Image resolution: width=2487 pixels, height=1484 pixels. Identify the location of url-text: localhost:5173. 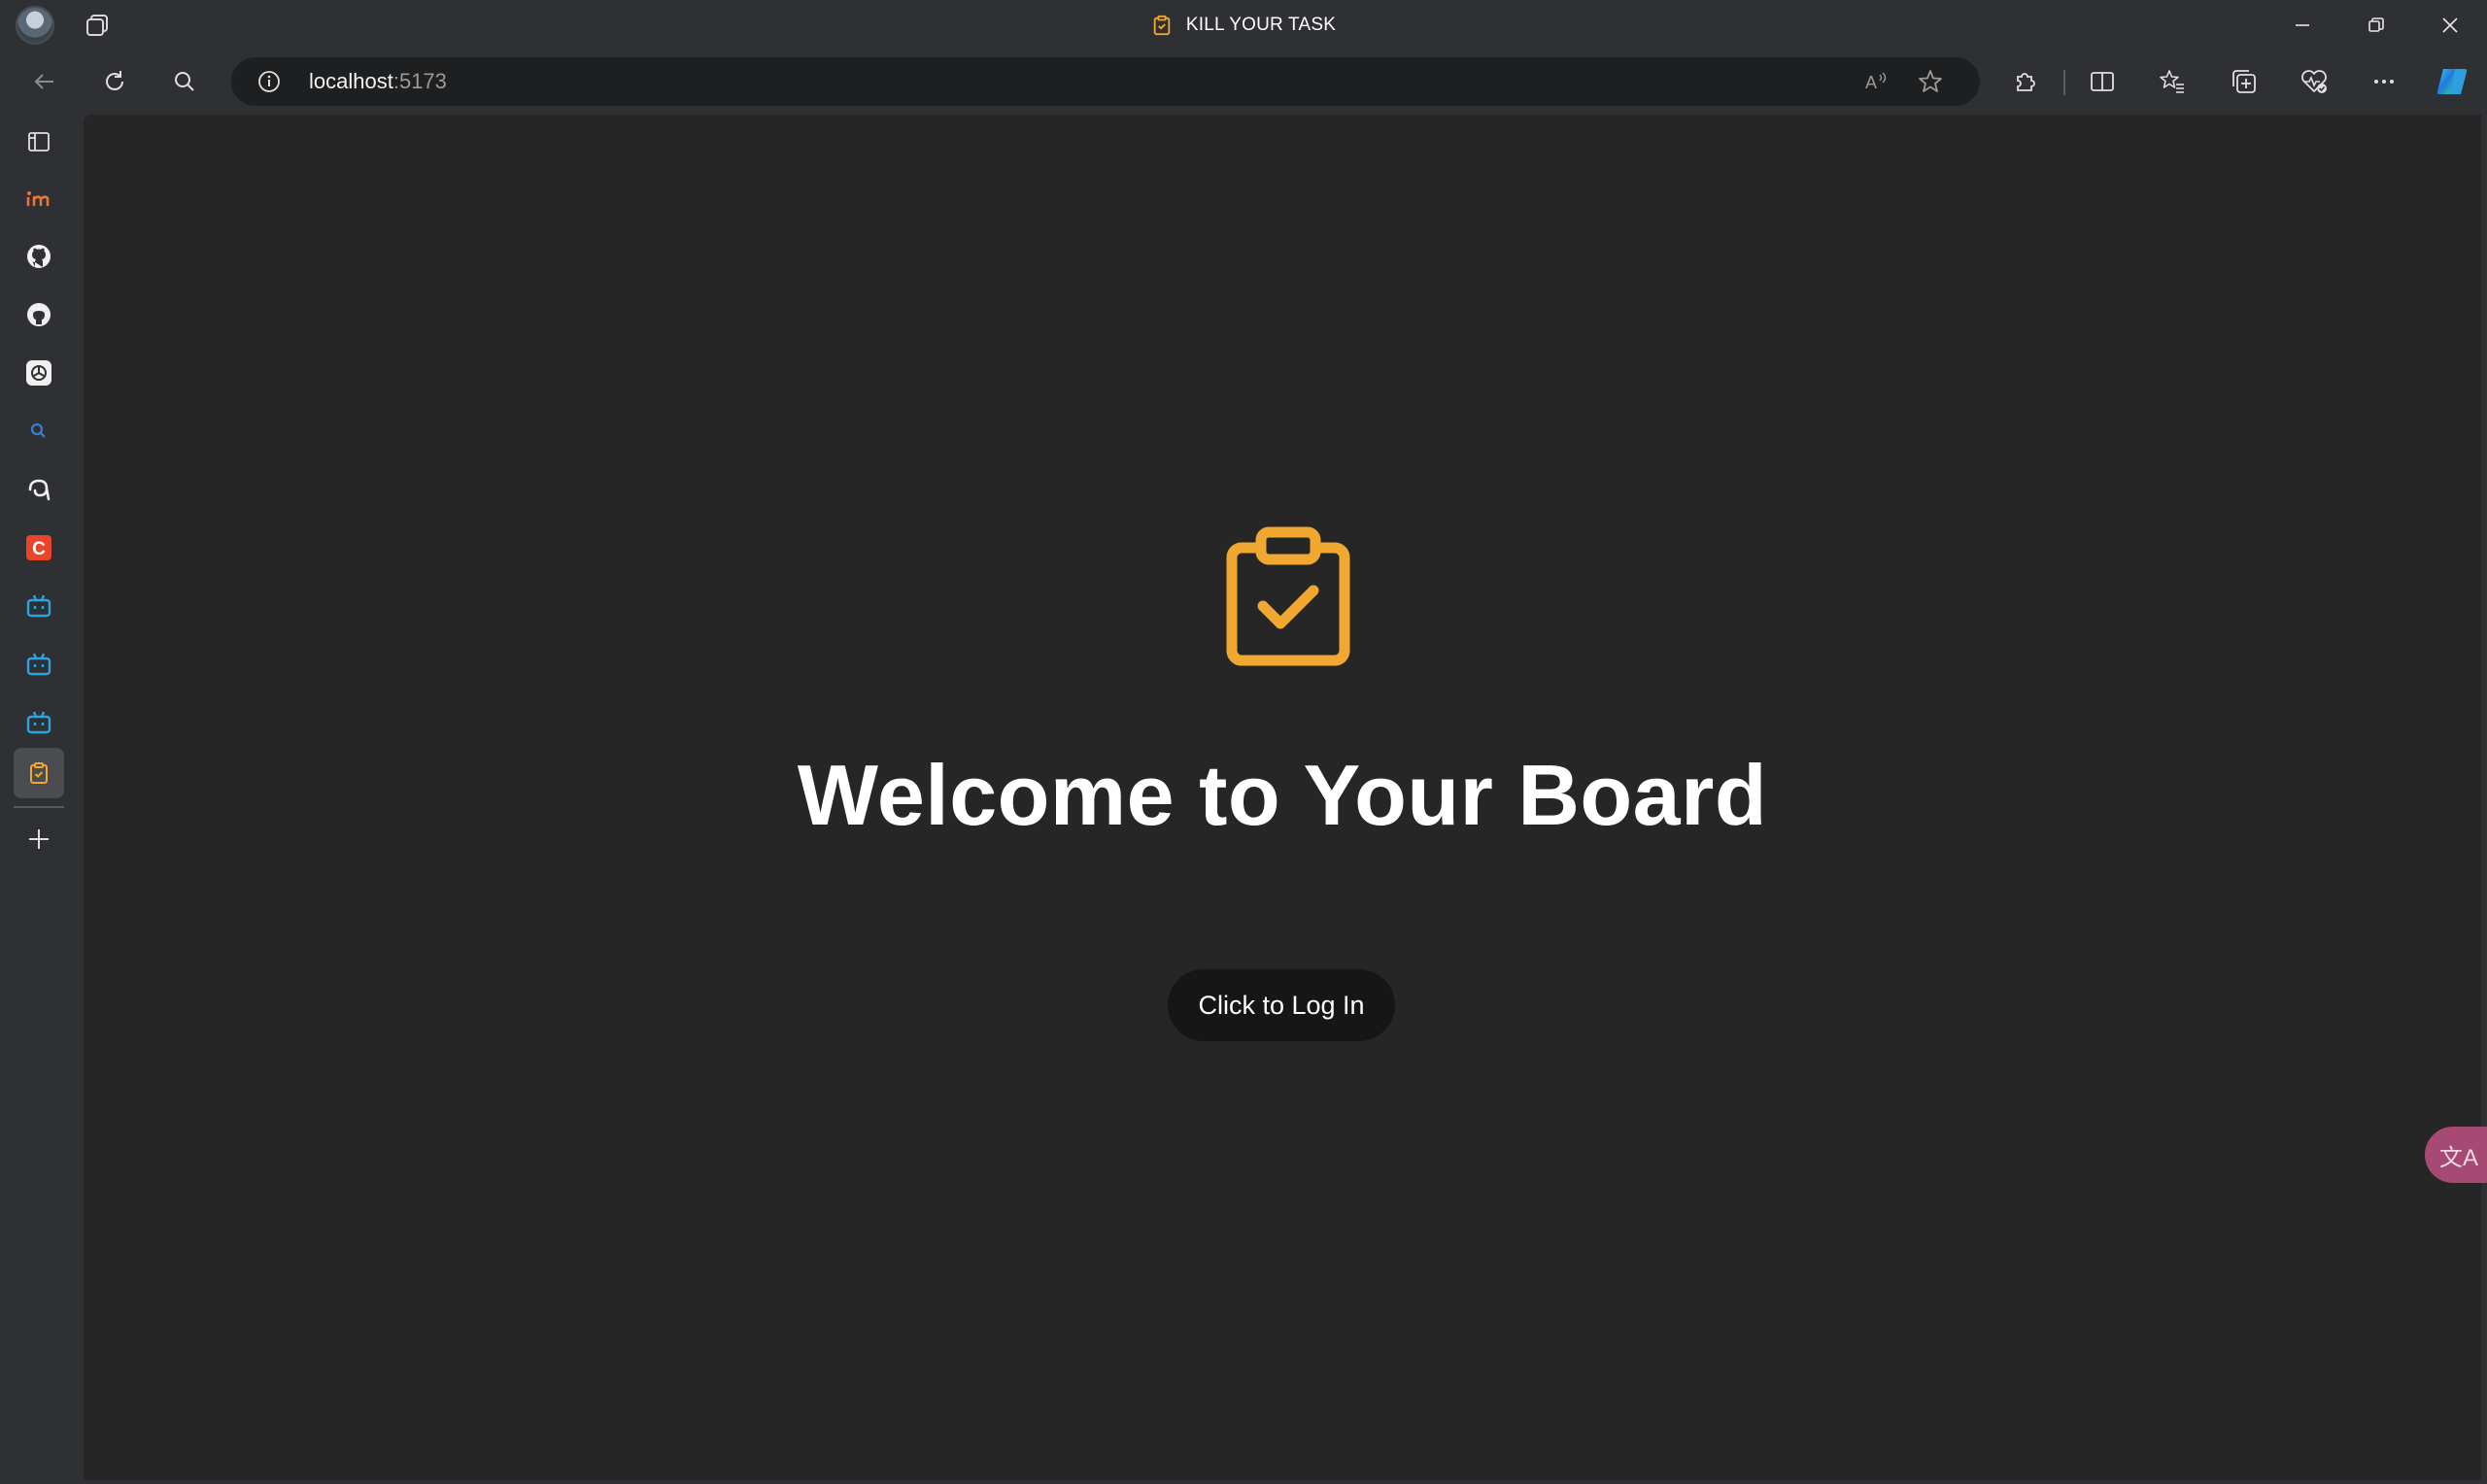
(378, 82).